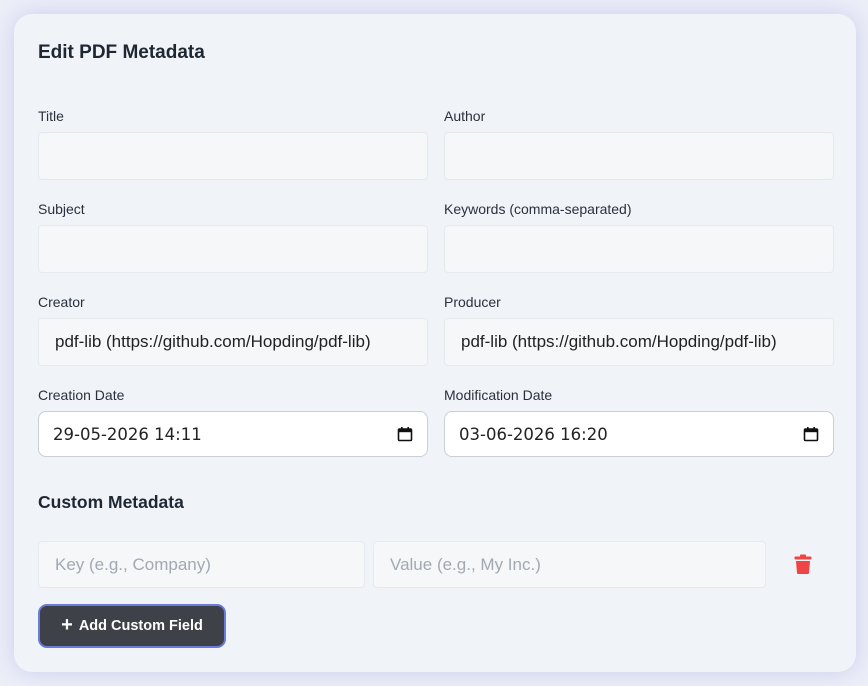 This screenshot has height=686, width=868. Describe the element at coordinates (121, 52) in the screenshot. I see `page-title: Edit PDF Metadata` at that location.